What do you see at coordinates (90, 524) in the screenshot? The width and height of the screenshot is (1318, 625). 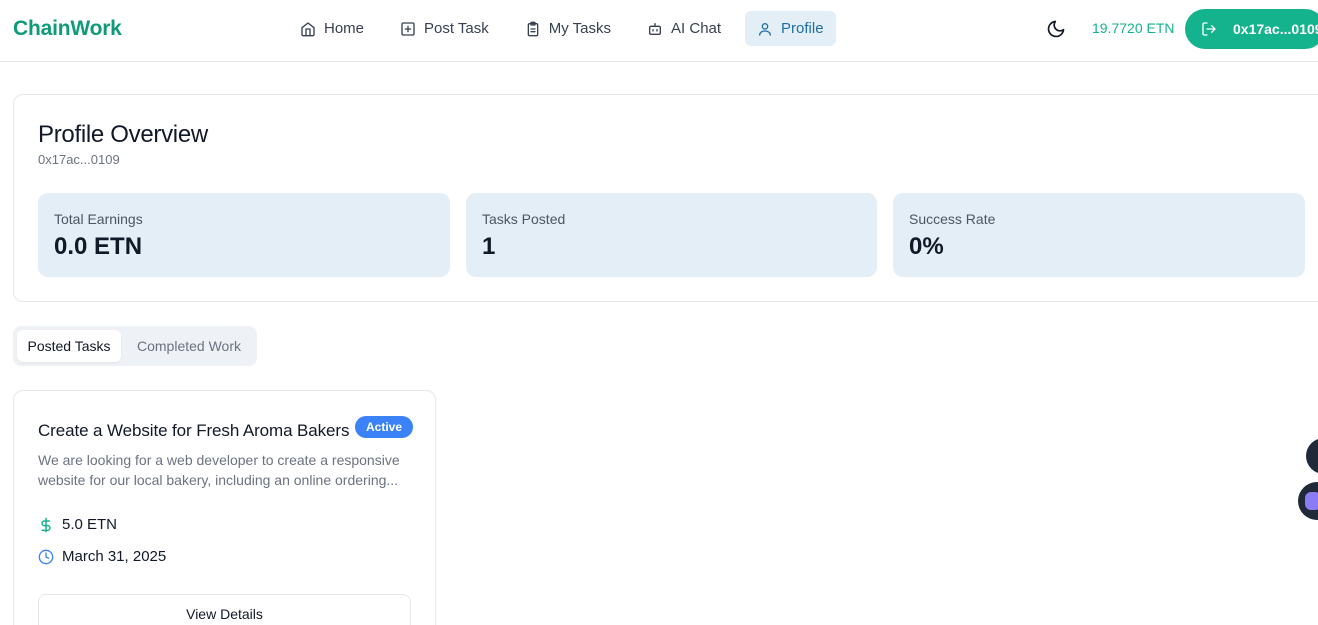 I see `task-reward-value: 5.0 ETN` at bounding box center [90, 524].